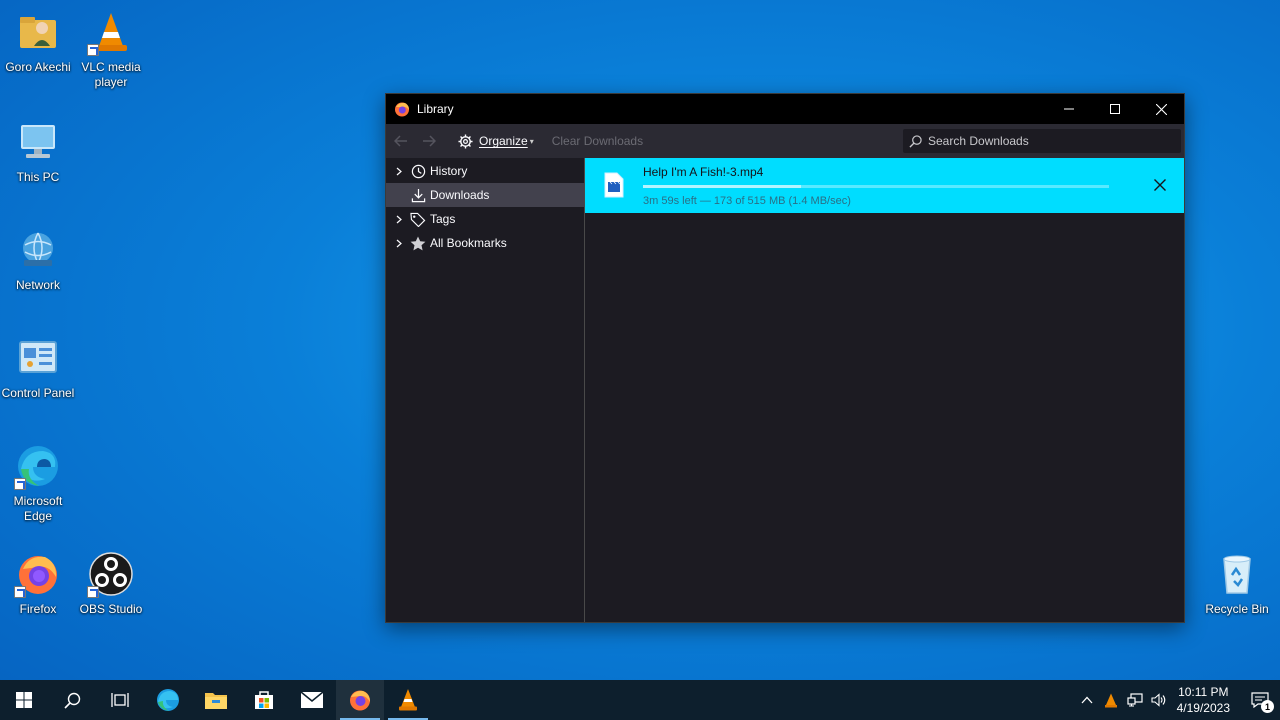  What do you see at coordinates (465, 141) in the screenshot?
I see `gear-icon` at bounding box center [465, 141].